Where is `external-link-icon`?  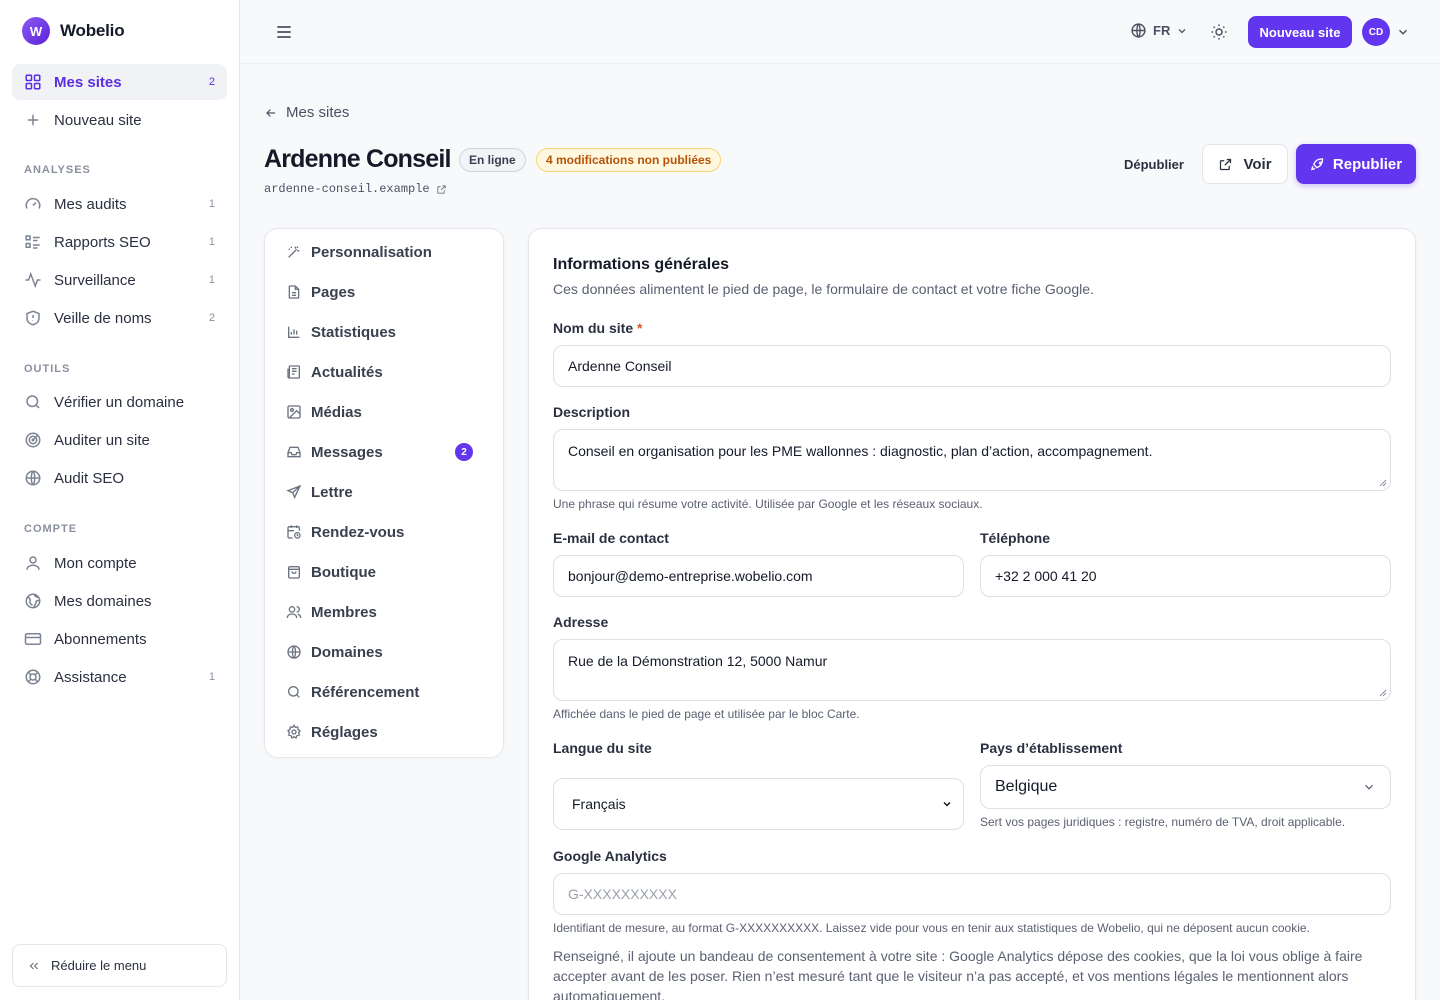
external-link-icon is located at coordinates (1226, 164).